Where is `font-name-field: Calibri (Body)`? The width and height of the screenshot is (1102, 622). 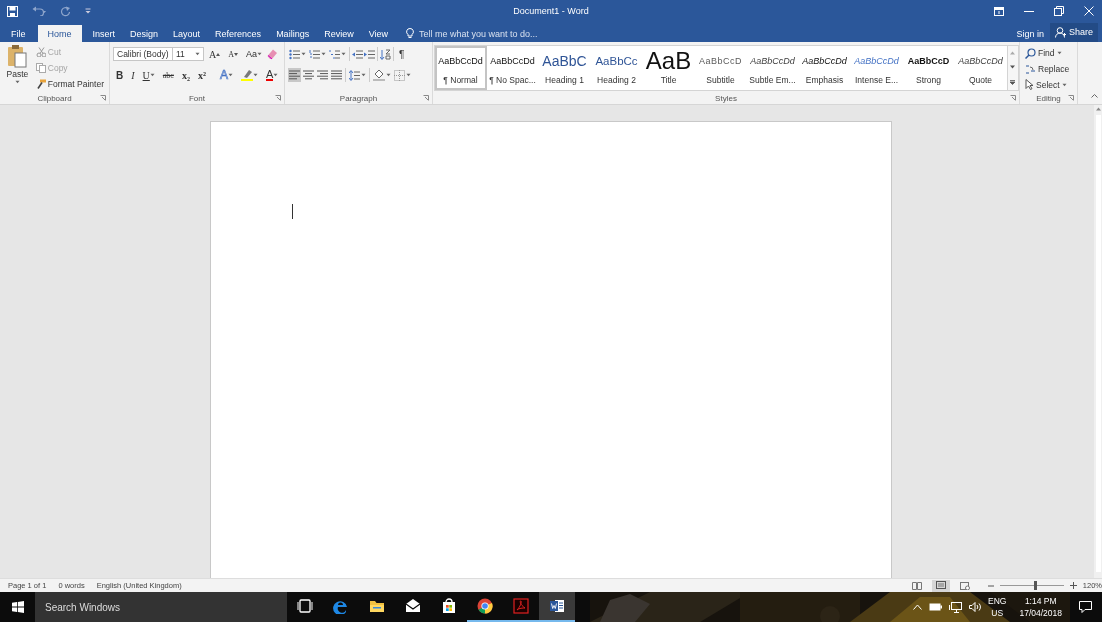
font-name-field: Calibri (Body) is located at coordinates (143, 54).